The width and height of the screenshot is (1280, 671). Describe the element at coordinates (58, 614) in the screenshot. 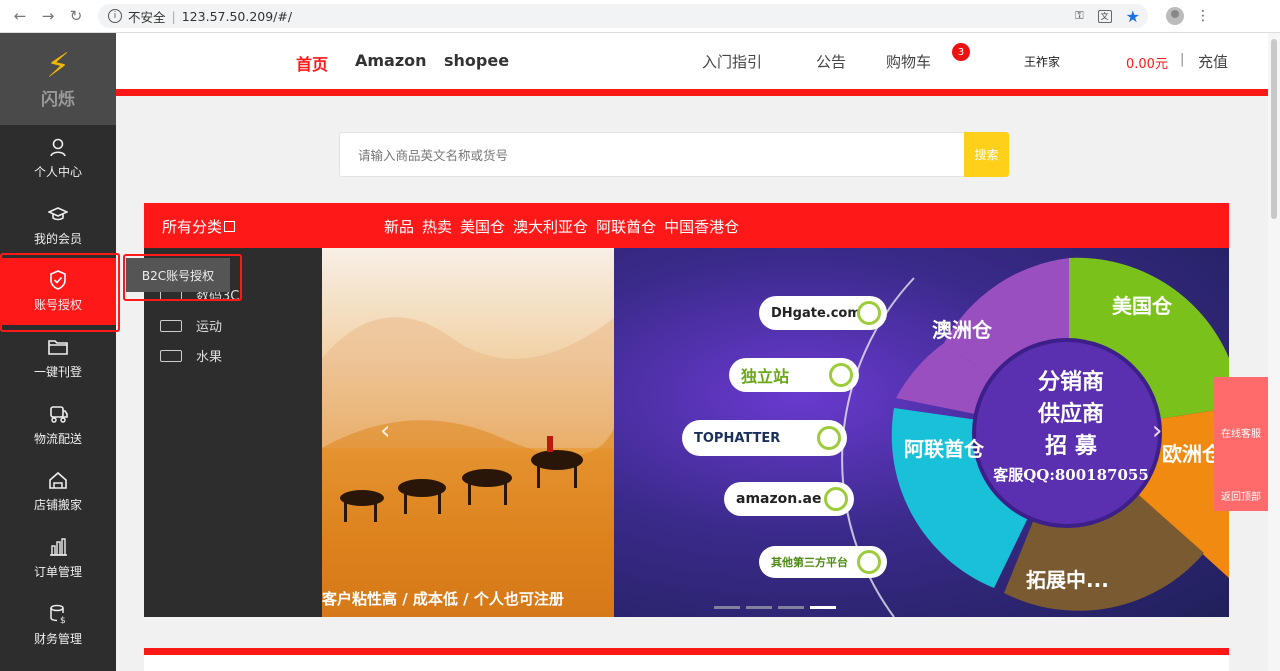

I see `finance-icon: $` at that location.